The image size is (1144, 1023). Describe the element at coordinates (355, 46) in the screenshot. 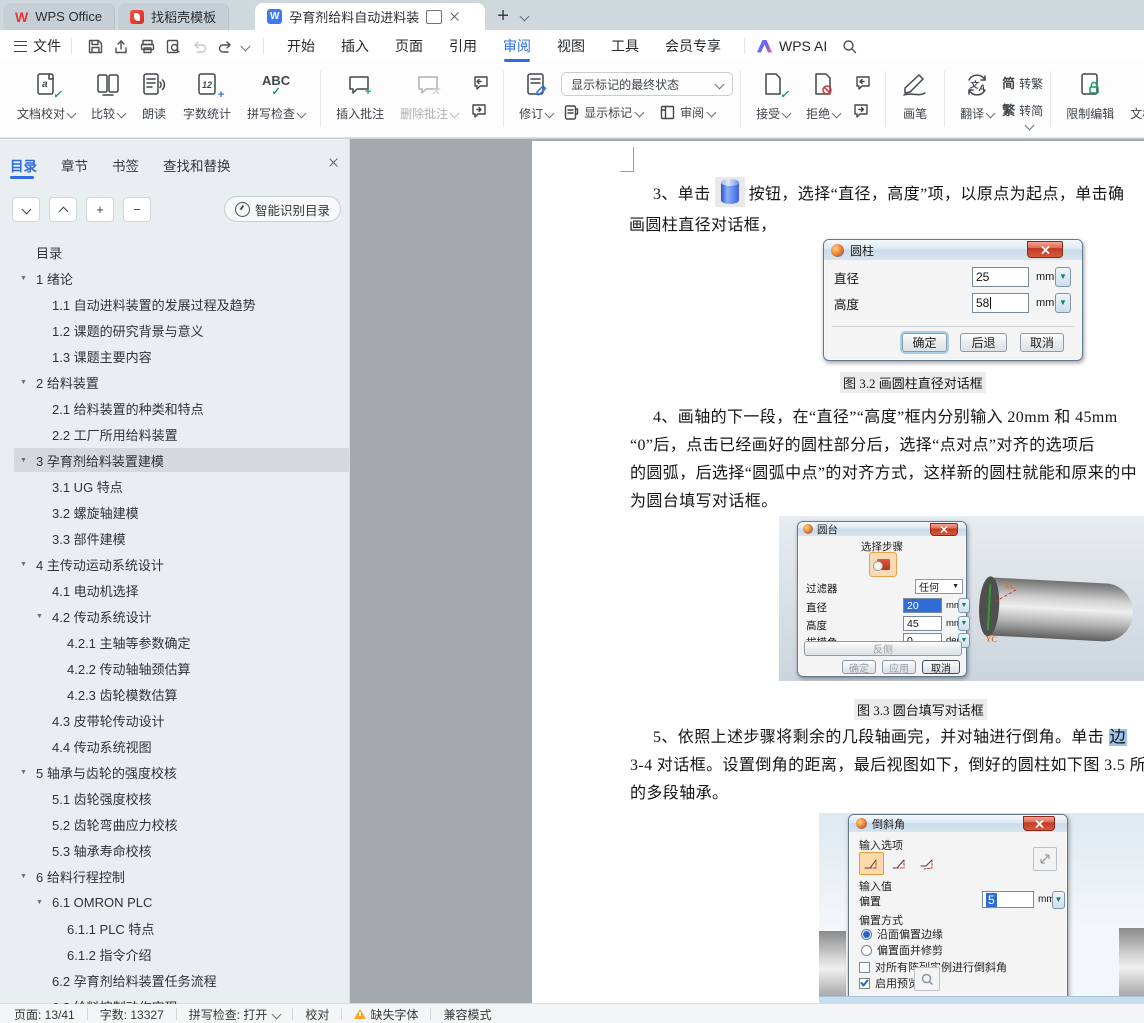

I see `menu-item: 插入` at that location.